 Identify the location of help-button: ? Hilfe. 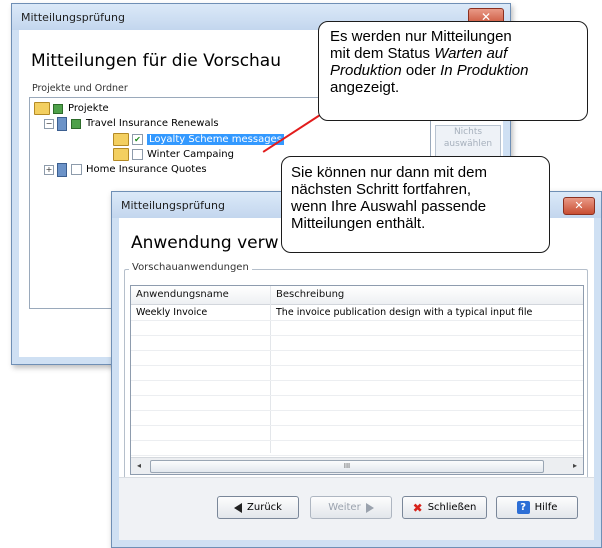
(537, 507).